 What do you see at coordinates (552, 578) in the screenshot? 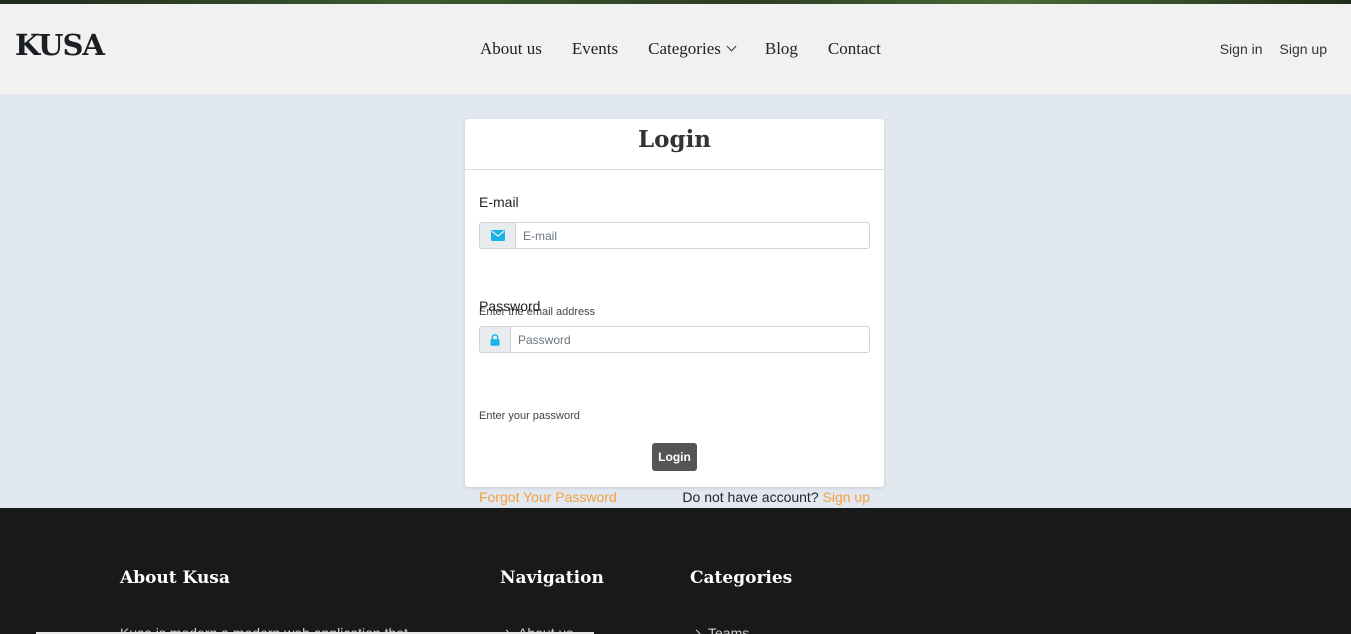
I see `footer-navigation-title: Navigation` at bounding box center [552, 578].